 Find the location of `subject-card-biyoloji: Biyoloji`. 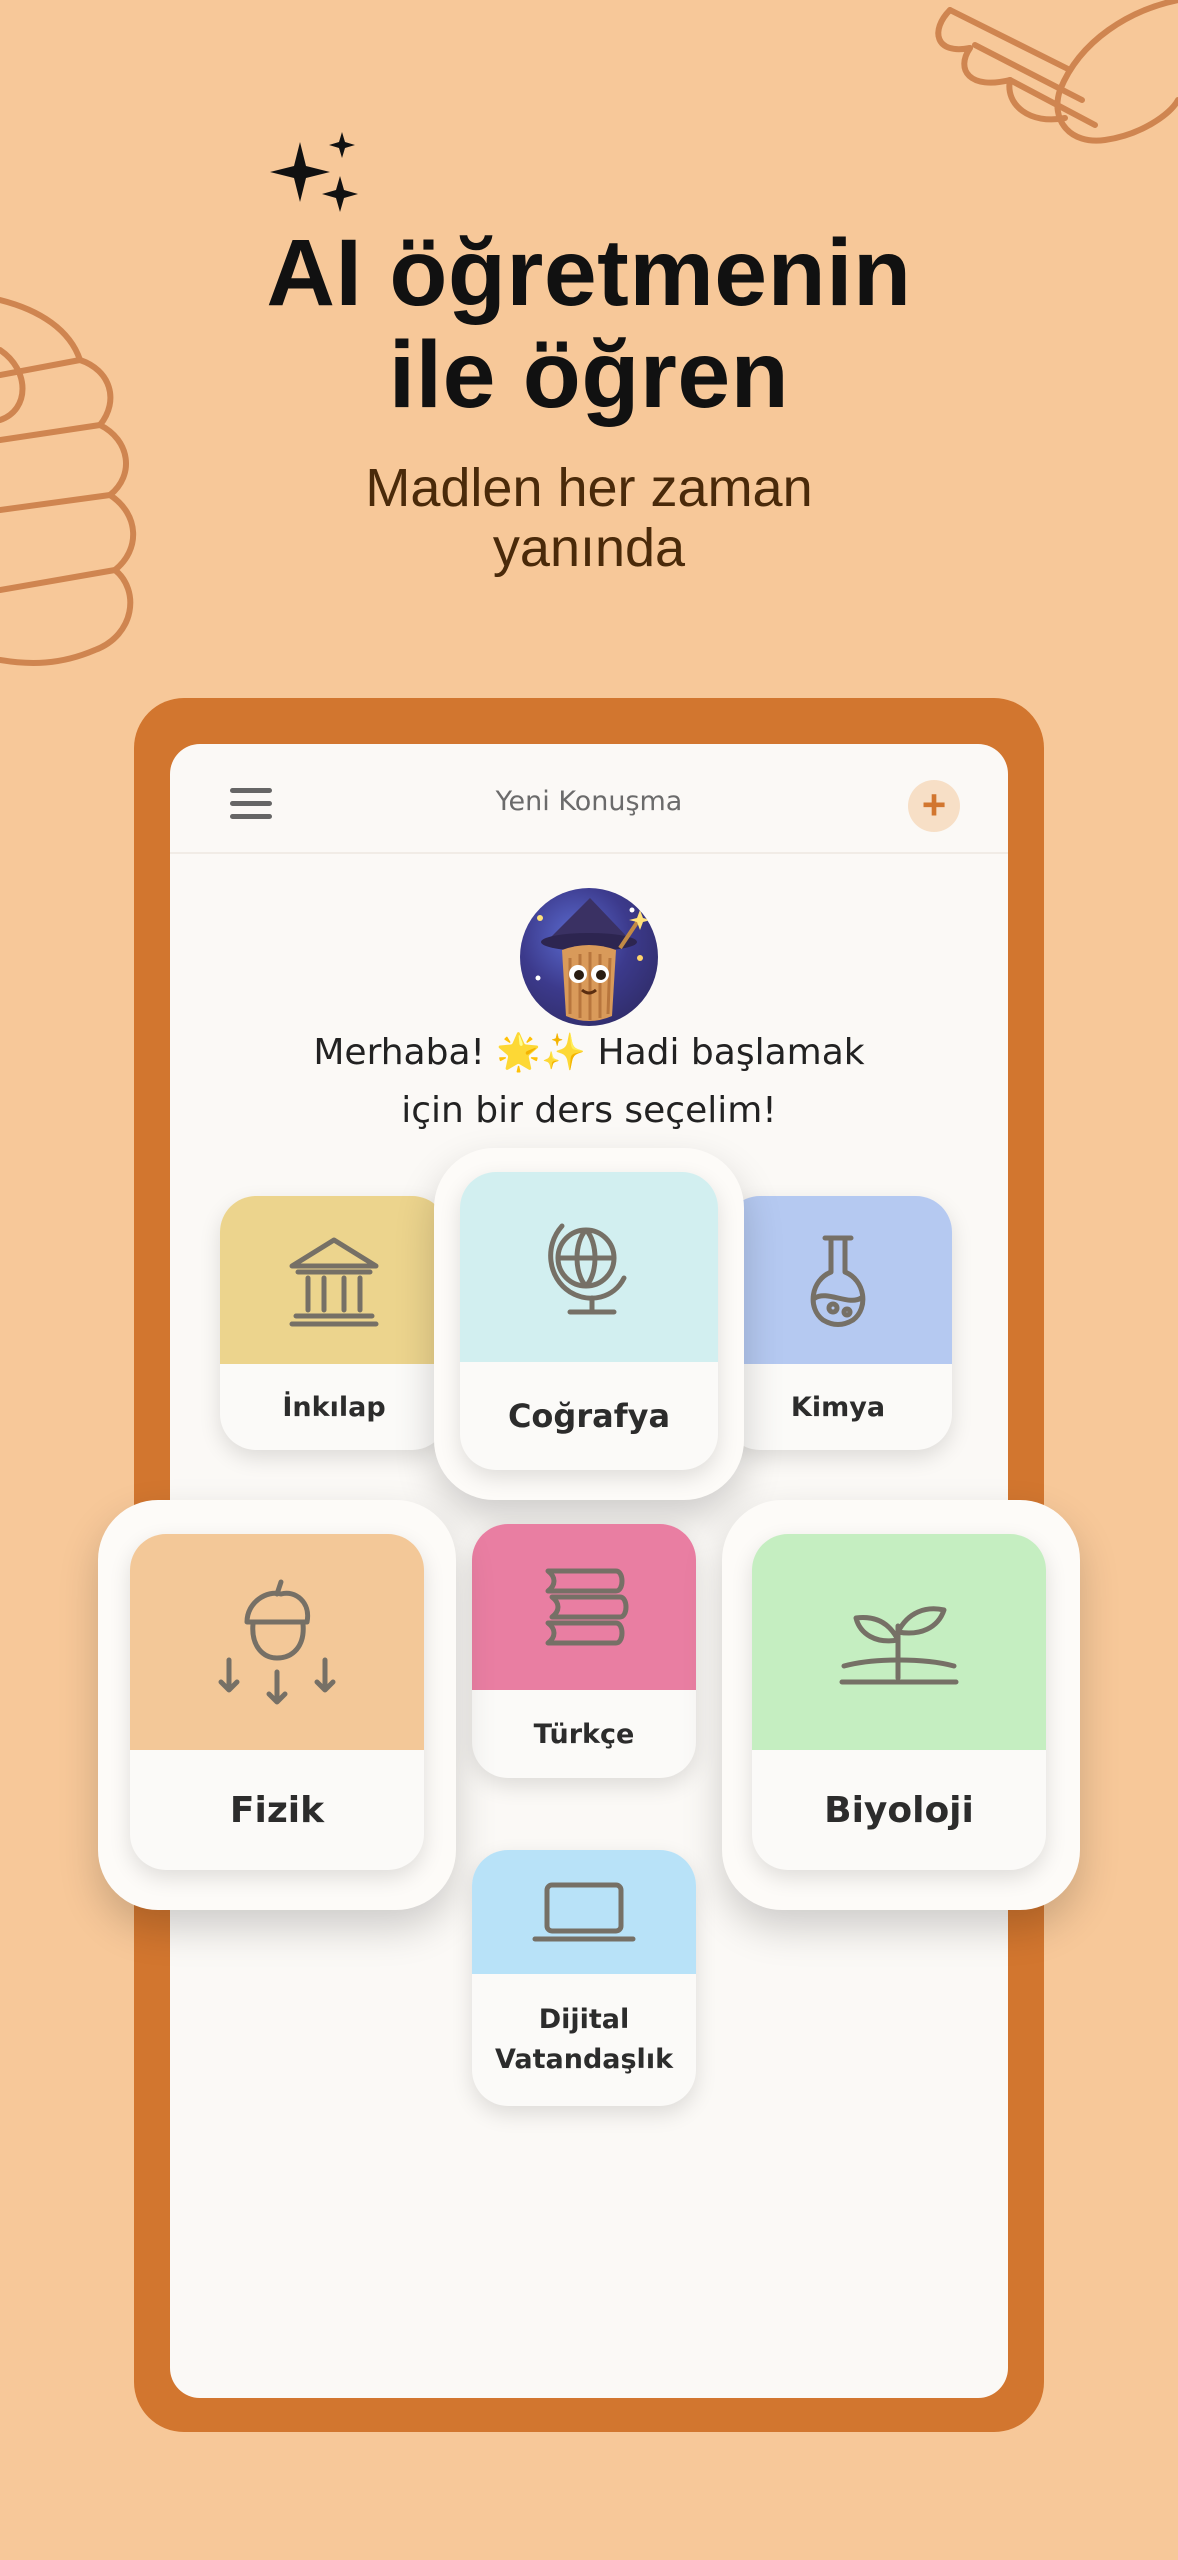

subject-card-biyoloji: Biyoloji is located at coordinates (899, 1702).